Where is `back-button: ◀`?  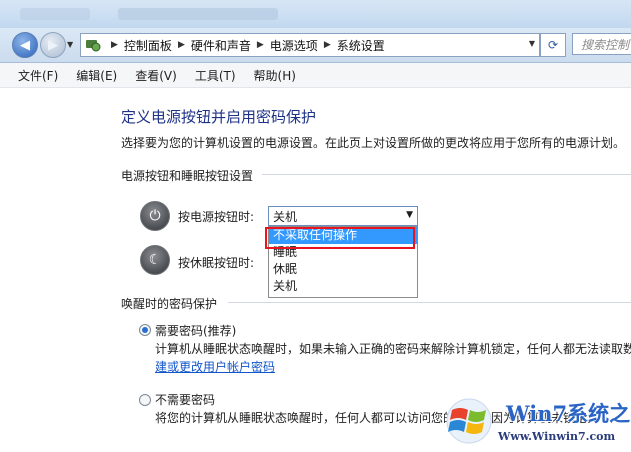 back-button: ◀ is located at coordinates (25, 45).